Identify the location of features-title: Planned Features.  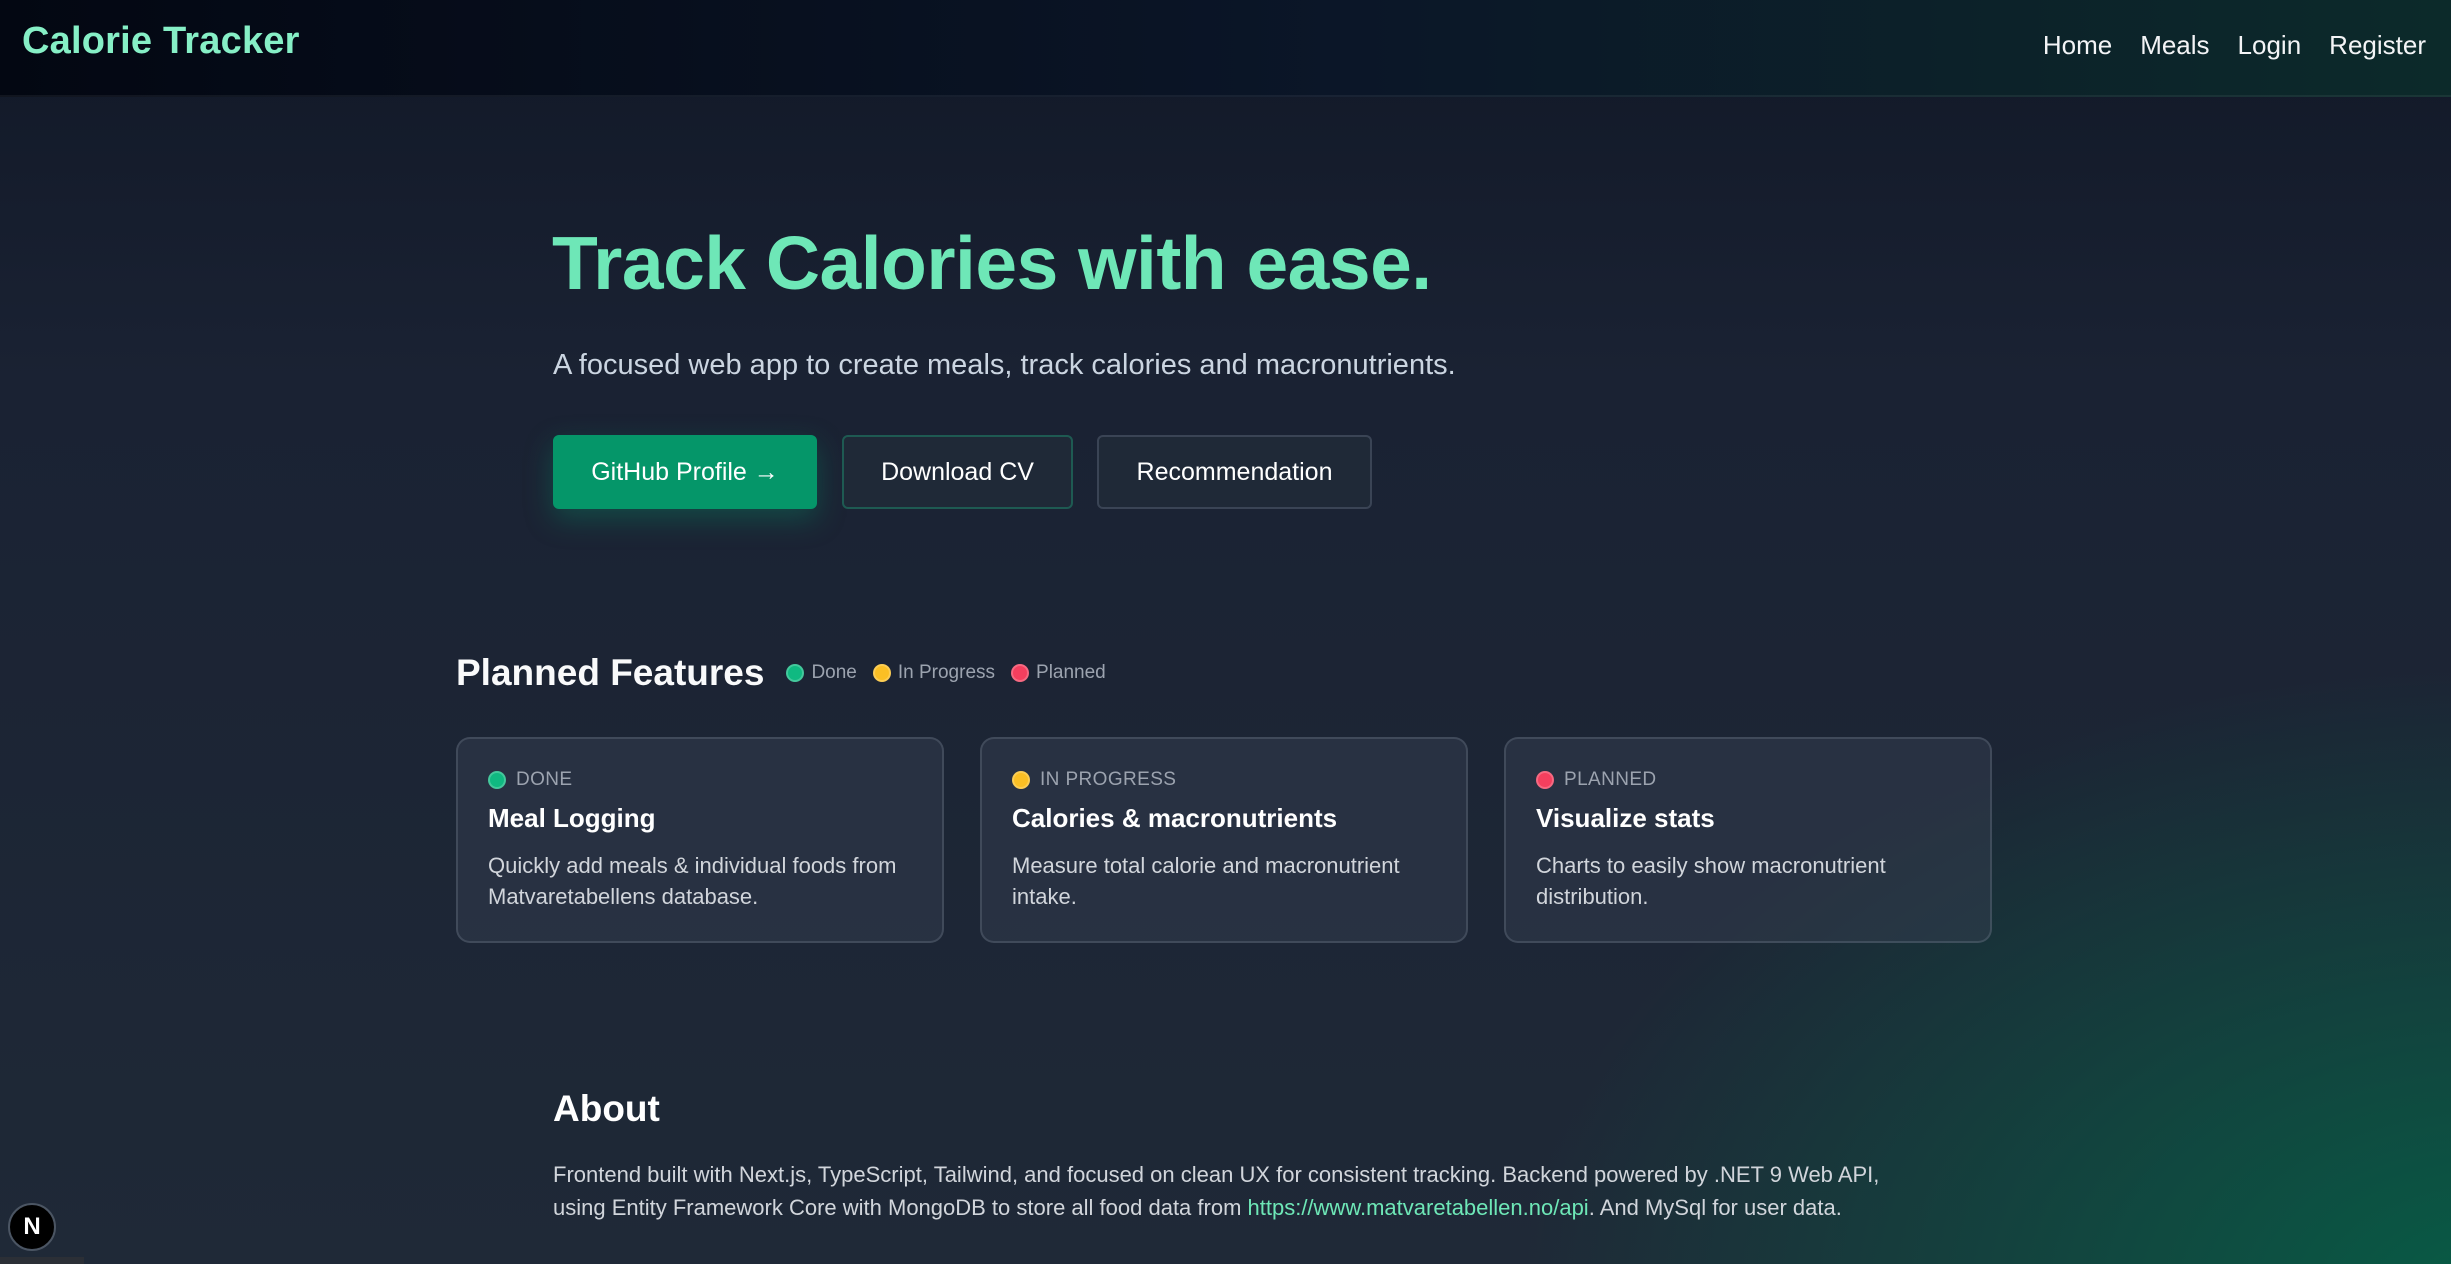
(610, 672).